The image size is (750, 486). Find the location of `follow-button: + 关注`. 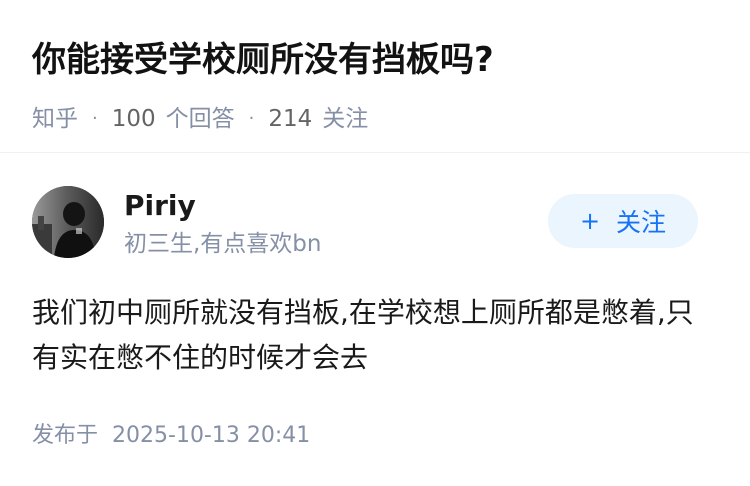

follow-button: + 关注 is located at coordinates (623, 221).